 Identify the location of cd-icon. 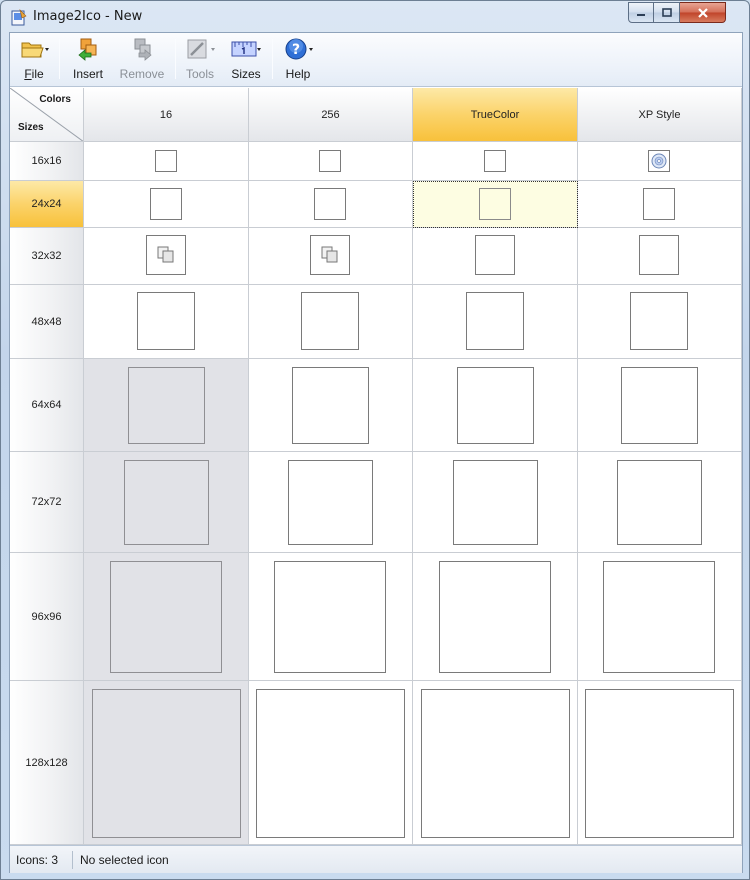
(659, 161).